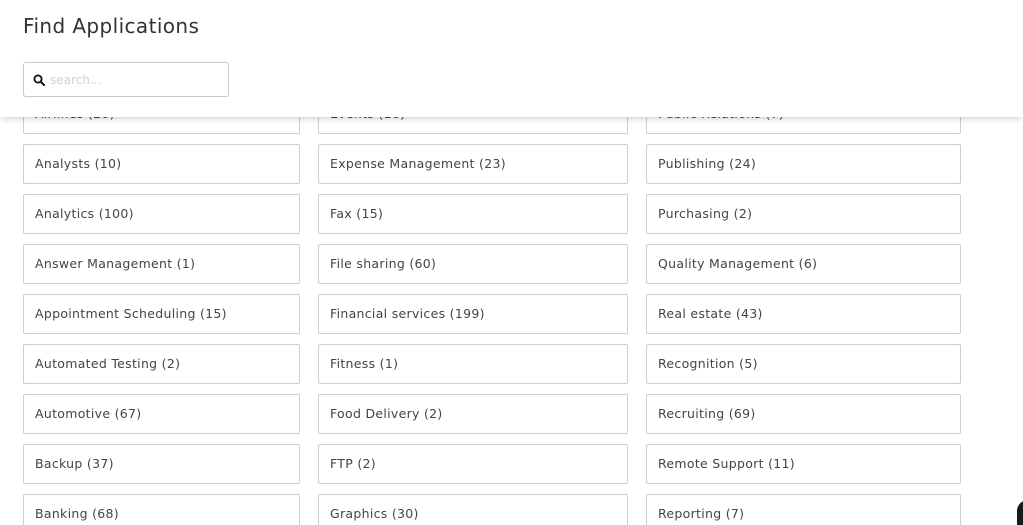 The width and height of the screenshot is (1023, 525). What do you see at coordinates (803, 264) in the screenshot?
I see `category-item: Quality Management (6)` at bounding box center [803, 264].